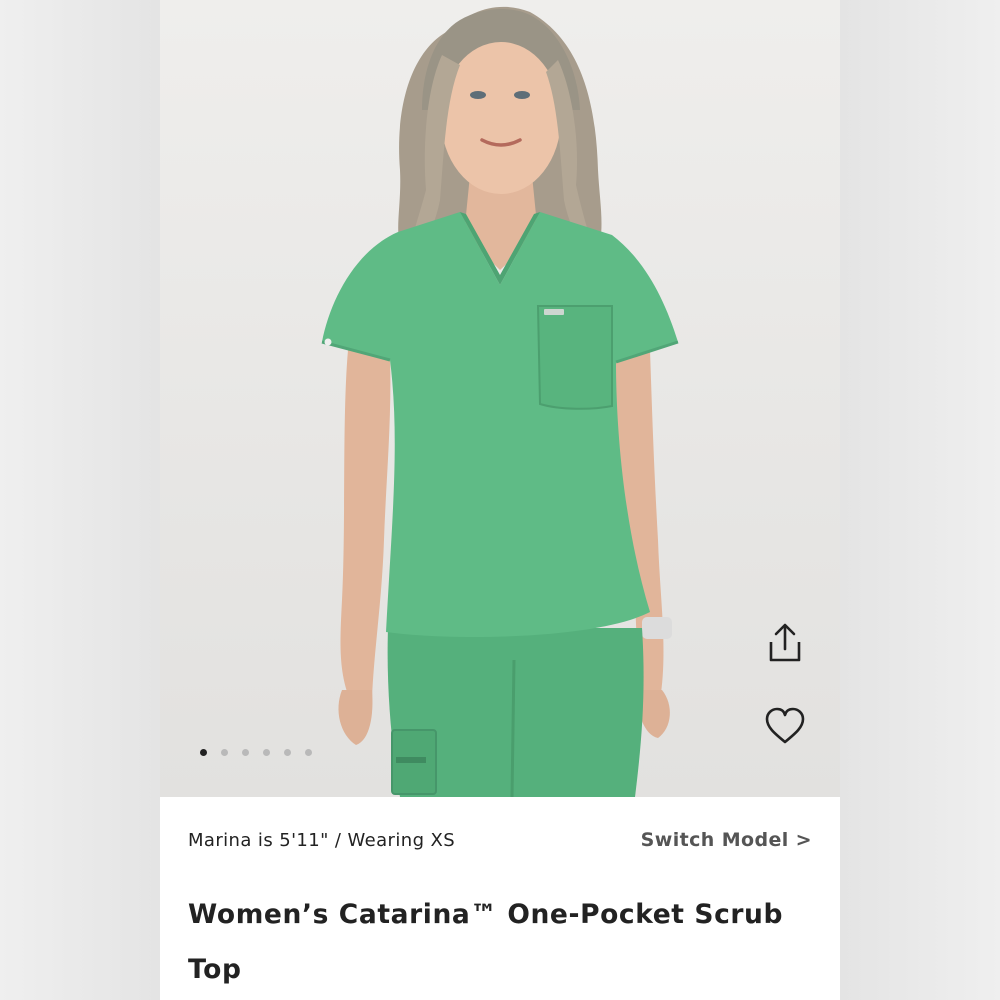 This screenshot has height=1000, width=1000. I want to click on model-info-text: Marina is 5'11" / Wearing XS, so click(322, 840).